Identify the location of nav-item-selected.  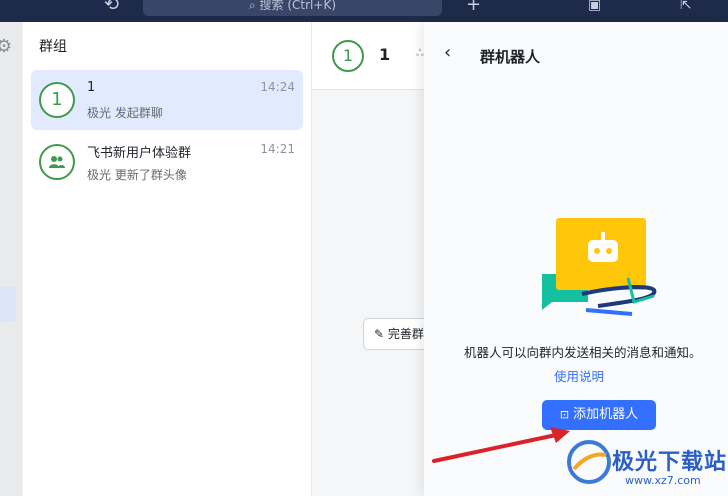
(8, 304).